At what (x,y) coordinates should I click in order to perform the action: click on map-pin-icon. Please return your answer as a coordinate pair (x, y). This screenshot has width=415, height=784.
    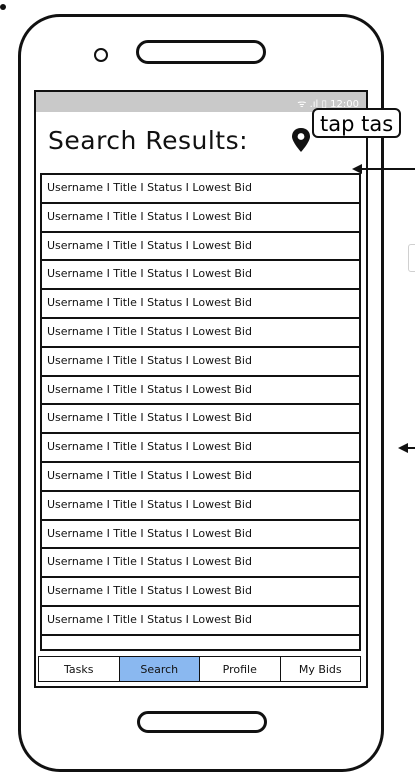
    Looking at the image, I should click on (301, 140).